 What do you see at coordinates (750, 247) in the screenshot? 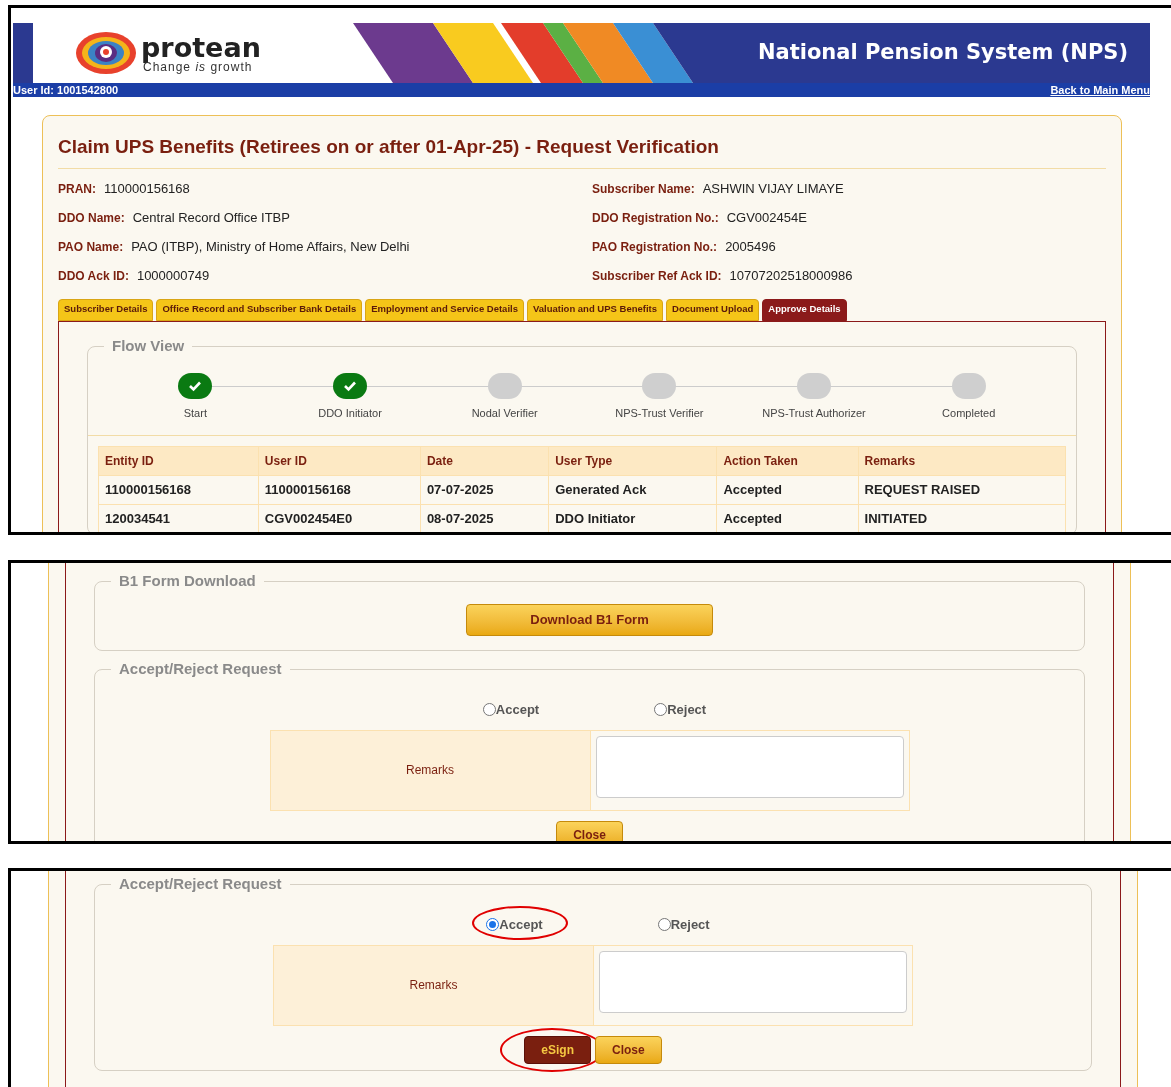
I see `field-value: 2005496` at bounding box center [750, 247].